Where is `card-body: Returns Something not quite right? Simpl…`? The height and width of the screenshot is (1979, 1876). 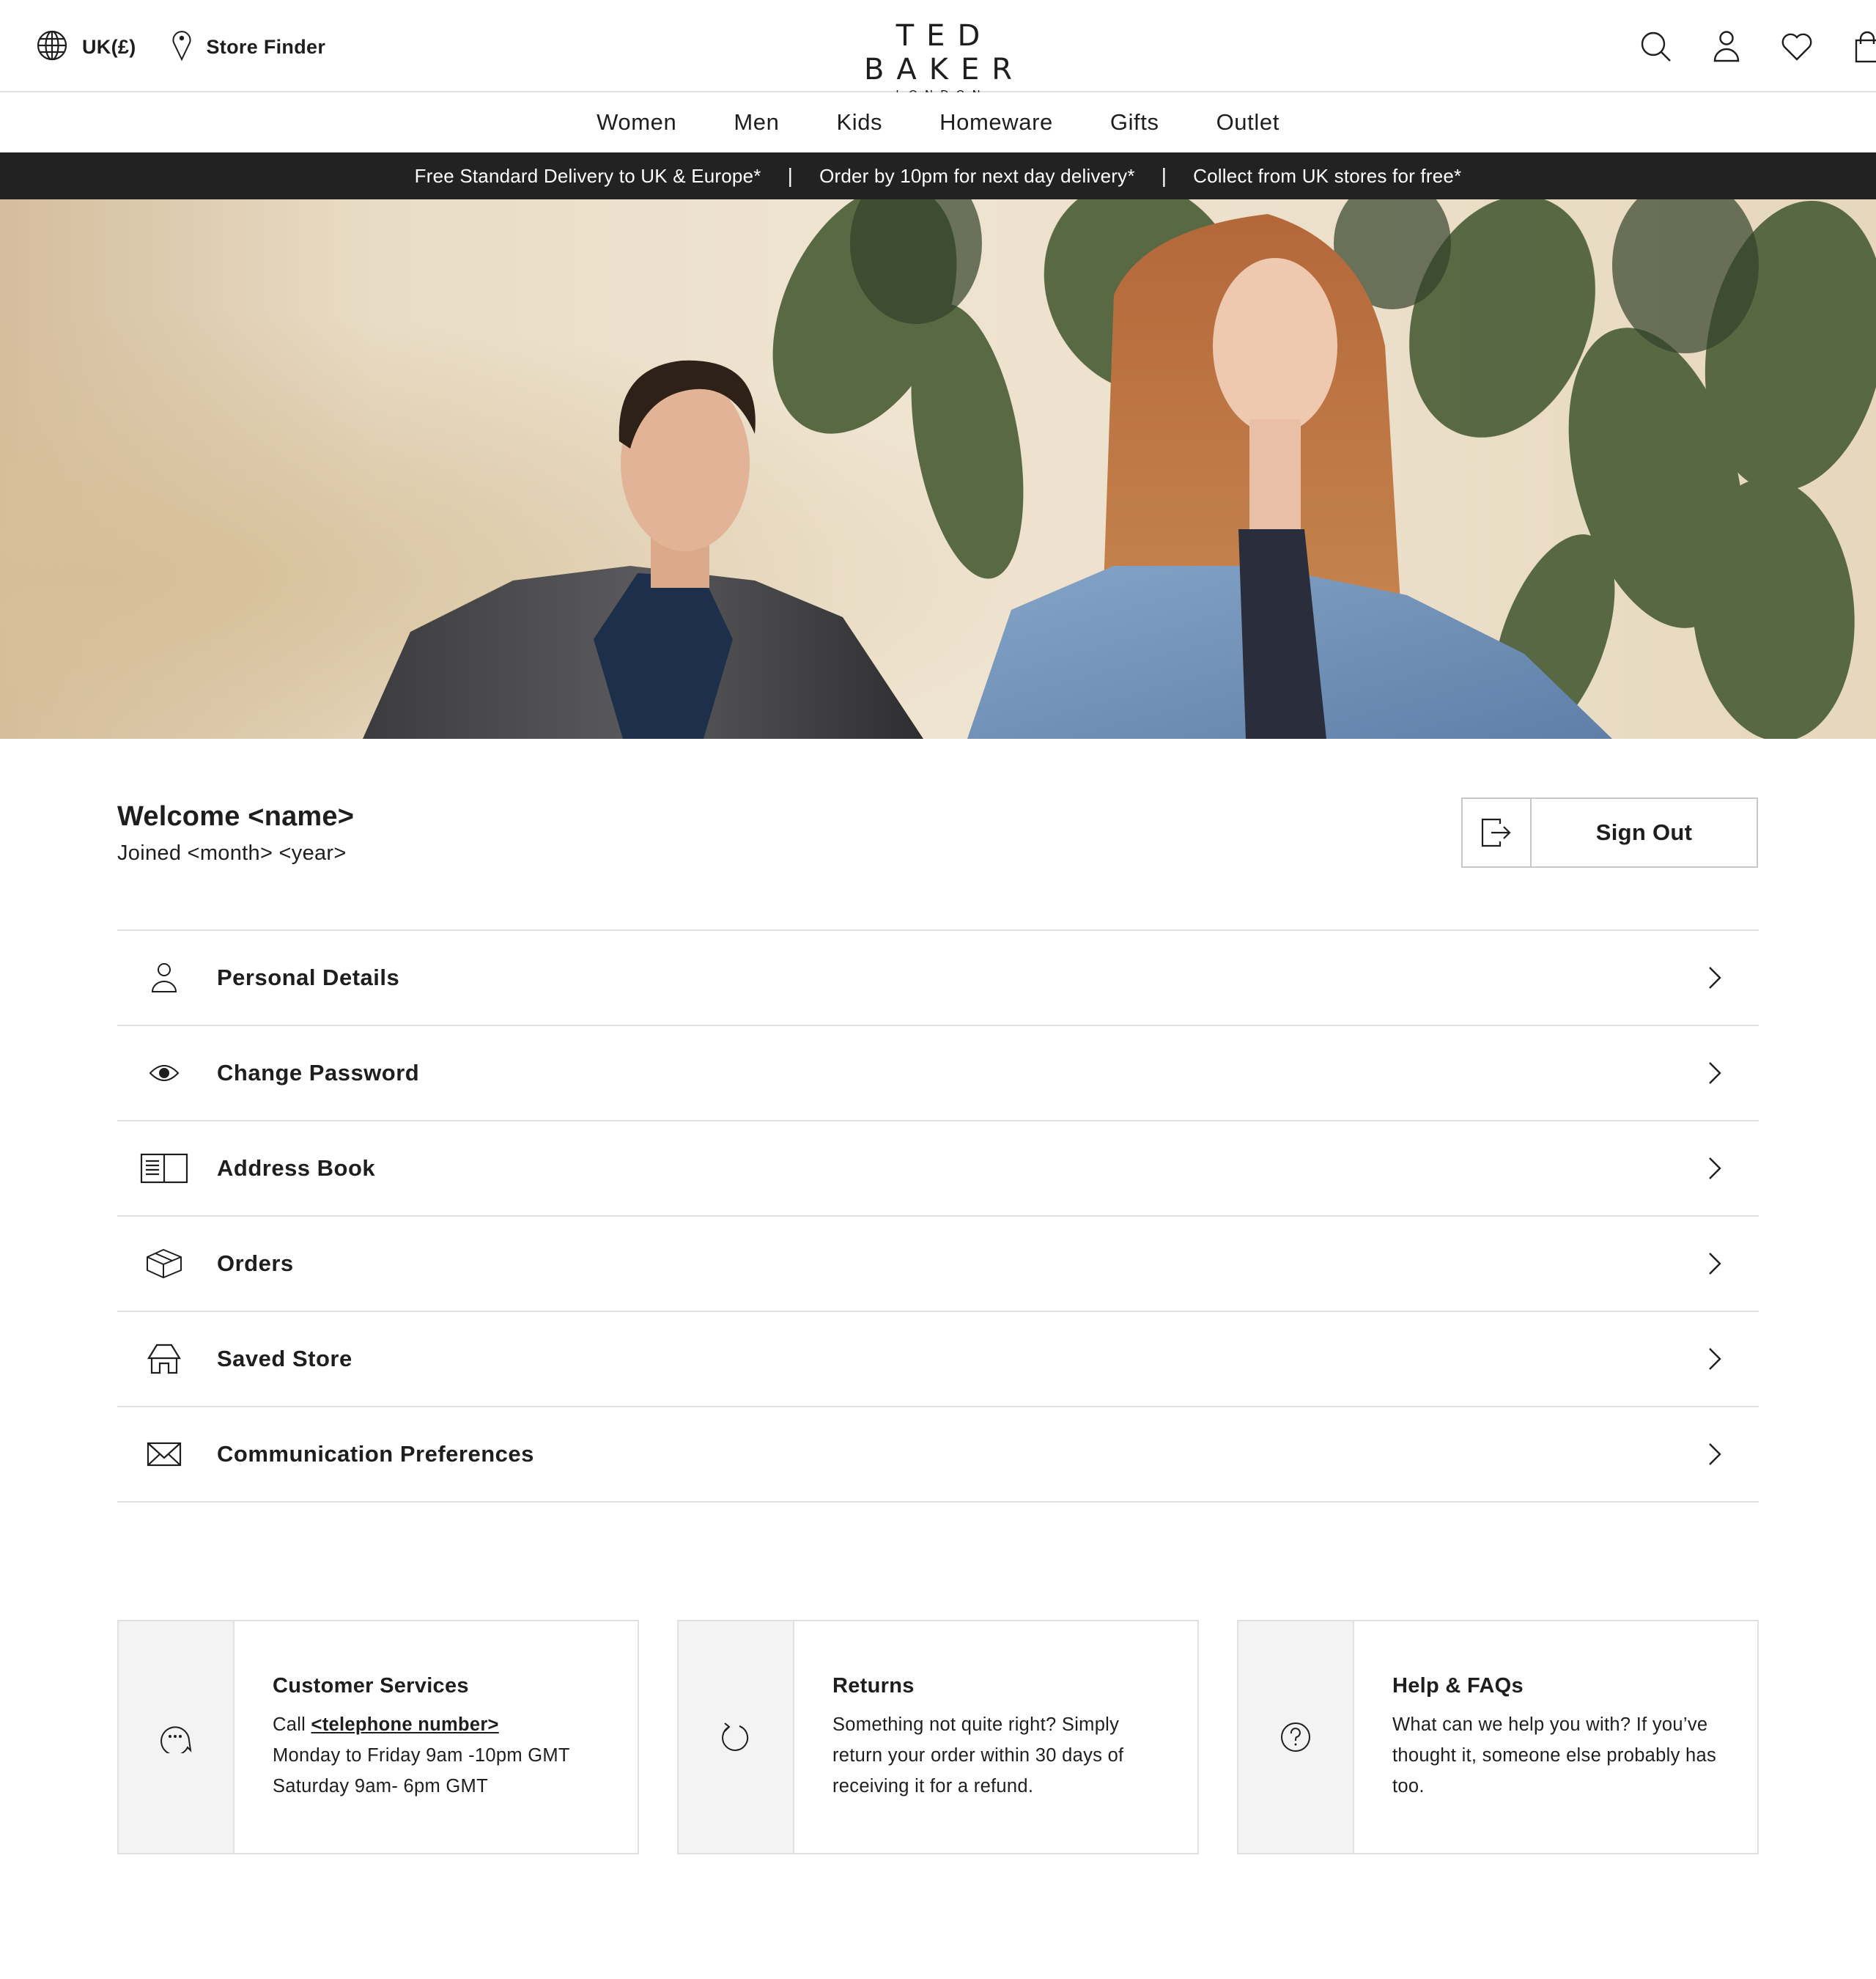
card-body: Returns Something not quite right? Simpl… is located at coordinates (995, 1737).